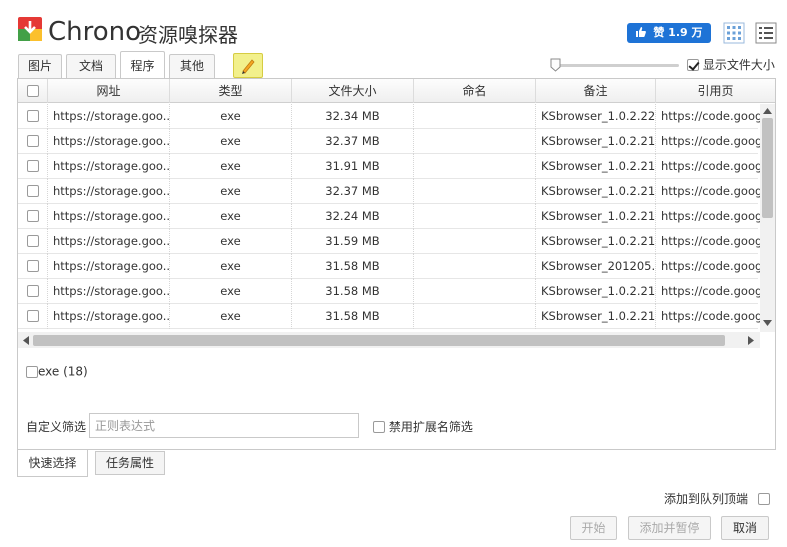  Describe the element at coordinates (231, 91) in the screenshot. I see `column-header-type: 类型` at that location.